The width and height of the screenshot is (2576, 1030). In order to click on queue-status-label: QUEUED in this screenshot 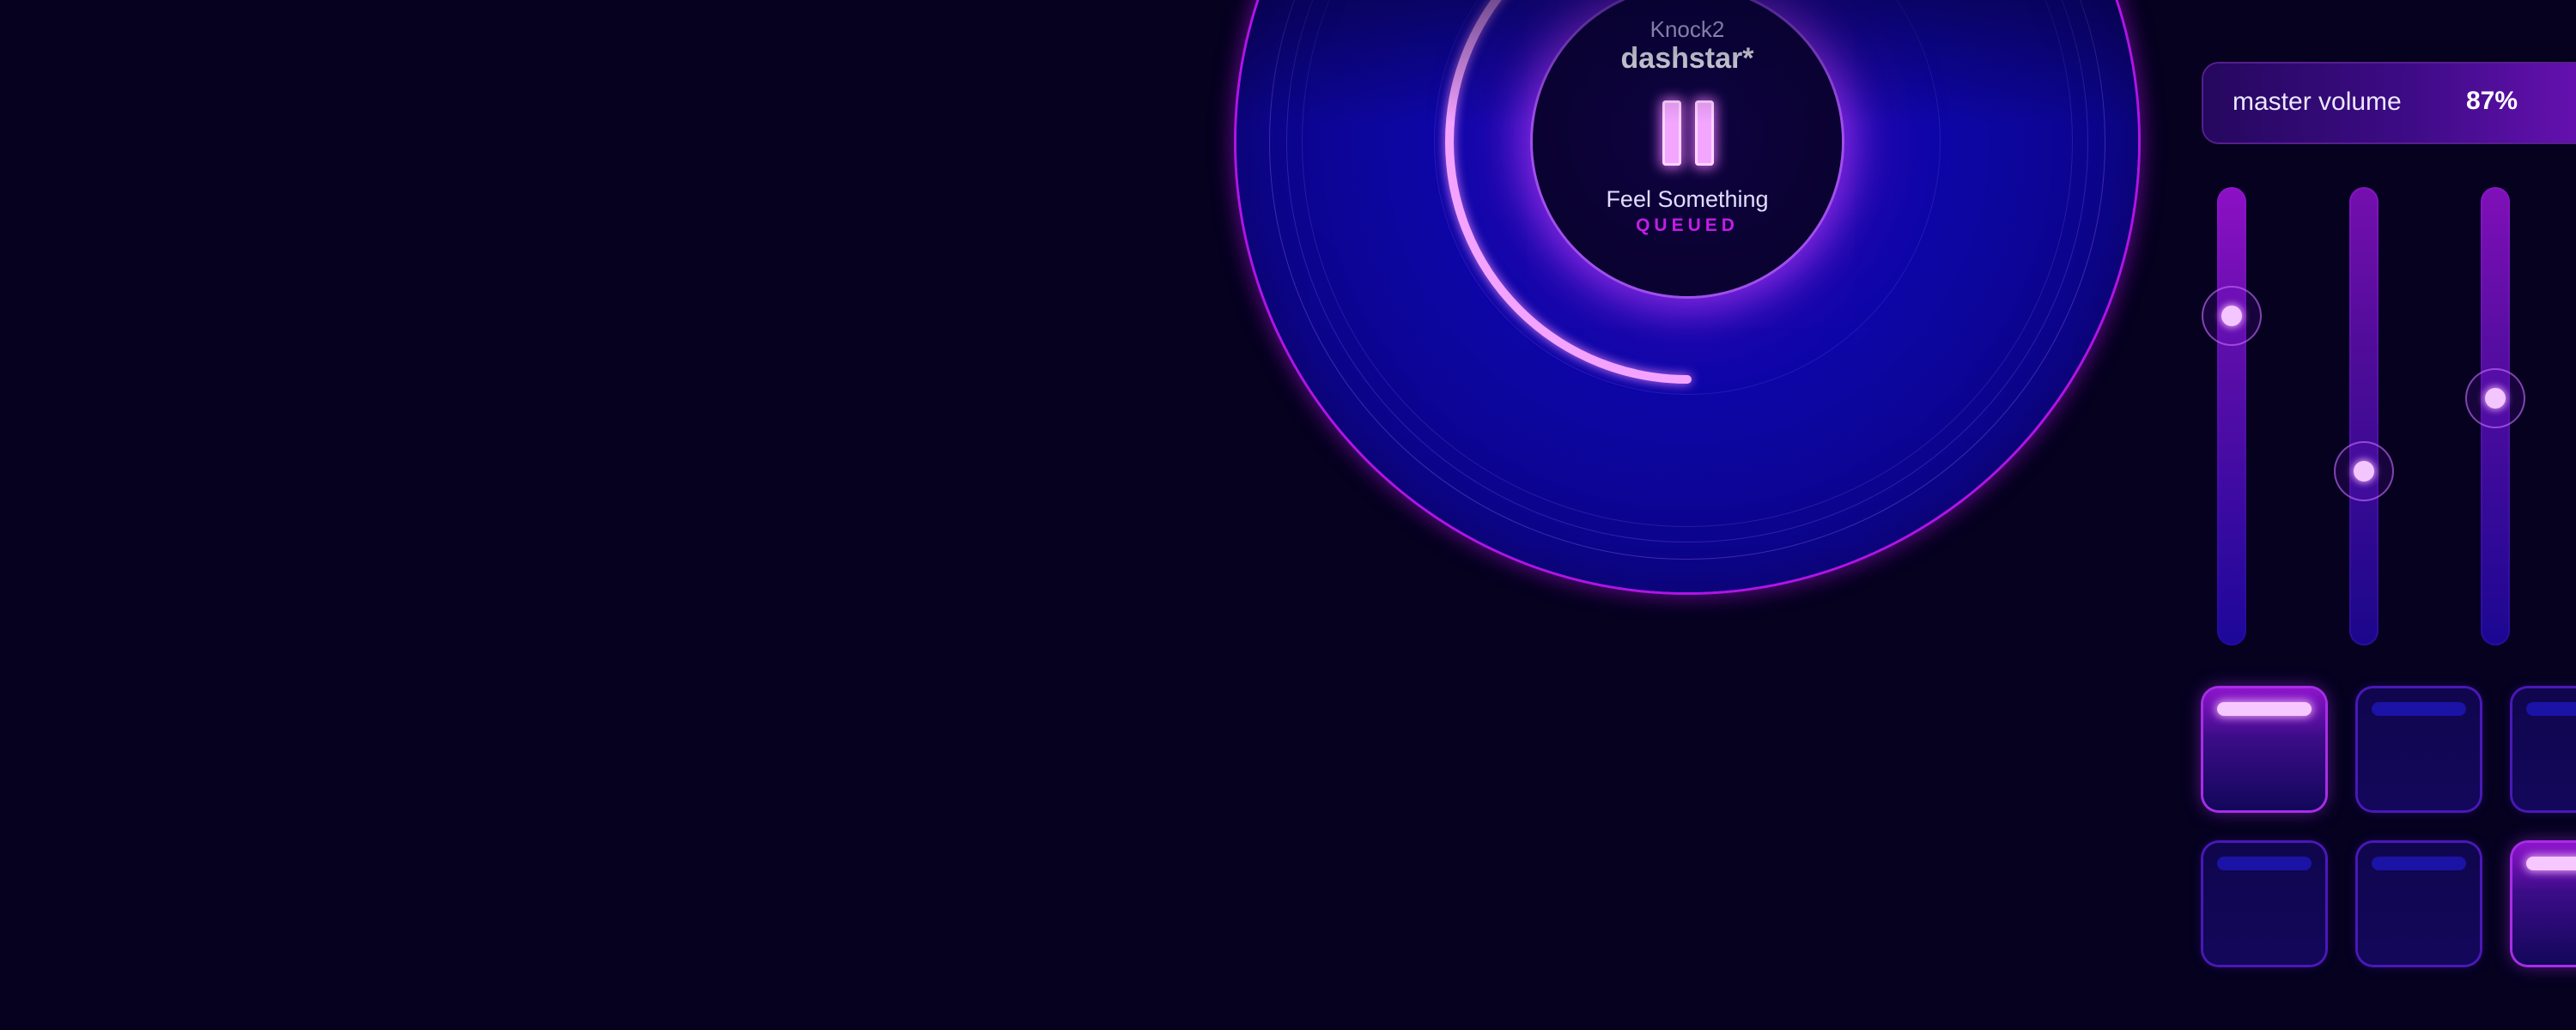, I will do `click(1687, 225)`.